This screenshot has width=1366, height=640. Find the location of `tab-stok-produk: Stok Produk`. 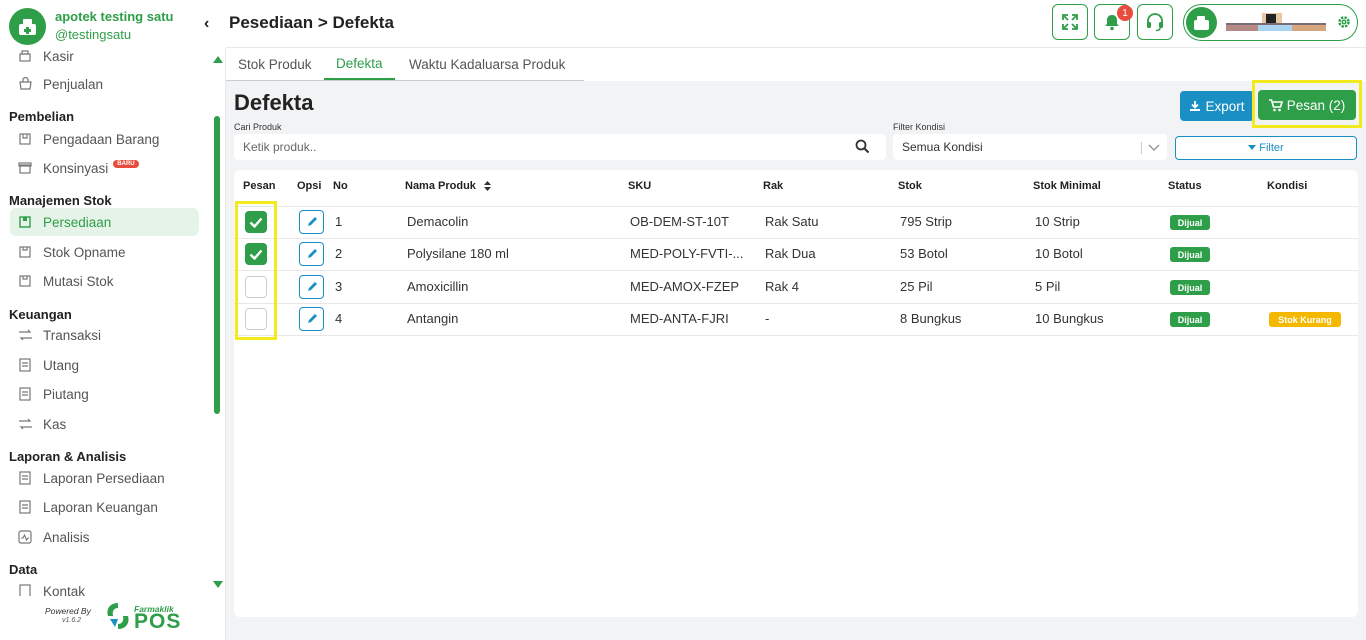

tab-stok-produk: Stok Produk is located at coordinates (275, 64).